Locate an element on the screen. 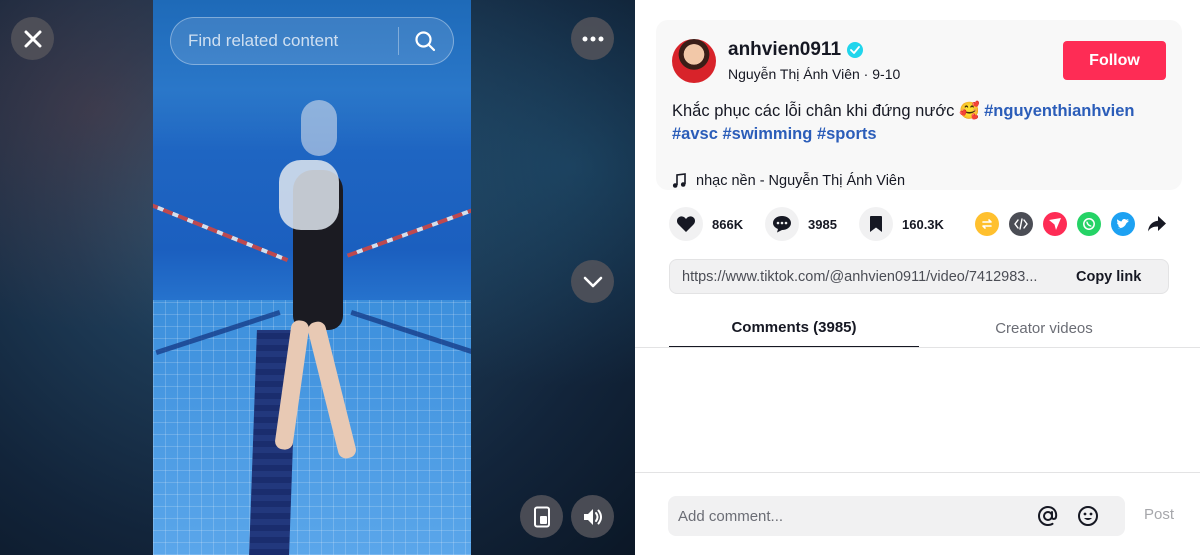  mini-player-button is located at coordinates (541, 516).